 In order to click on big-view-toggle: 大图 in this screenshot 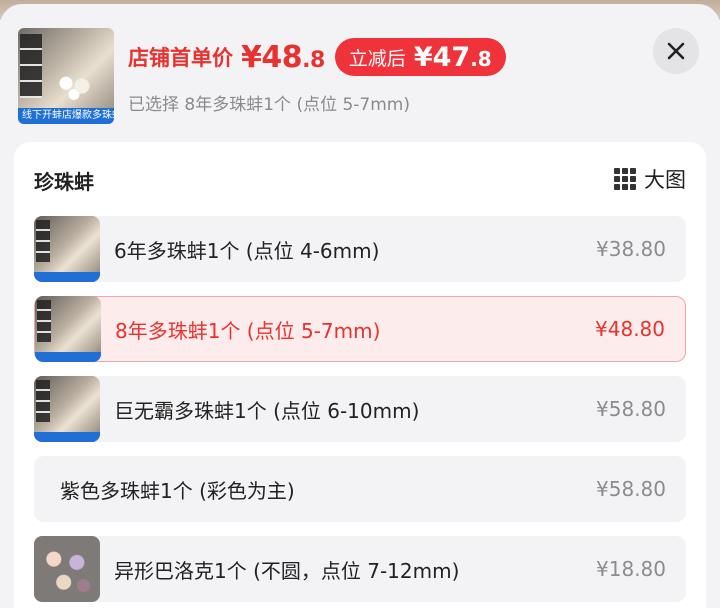, I will do `click(650, 179)`.